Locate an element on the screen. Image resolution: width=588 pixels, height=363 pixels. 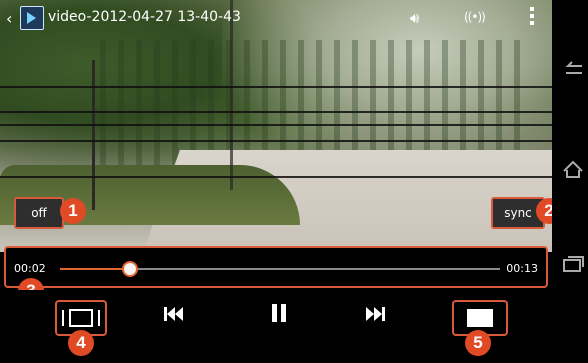
callout-badge-5: 5 is located at coordinates (478, 343).